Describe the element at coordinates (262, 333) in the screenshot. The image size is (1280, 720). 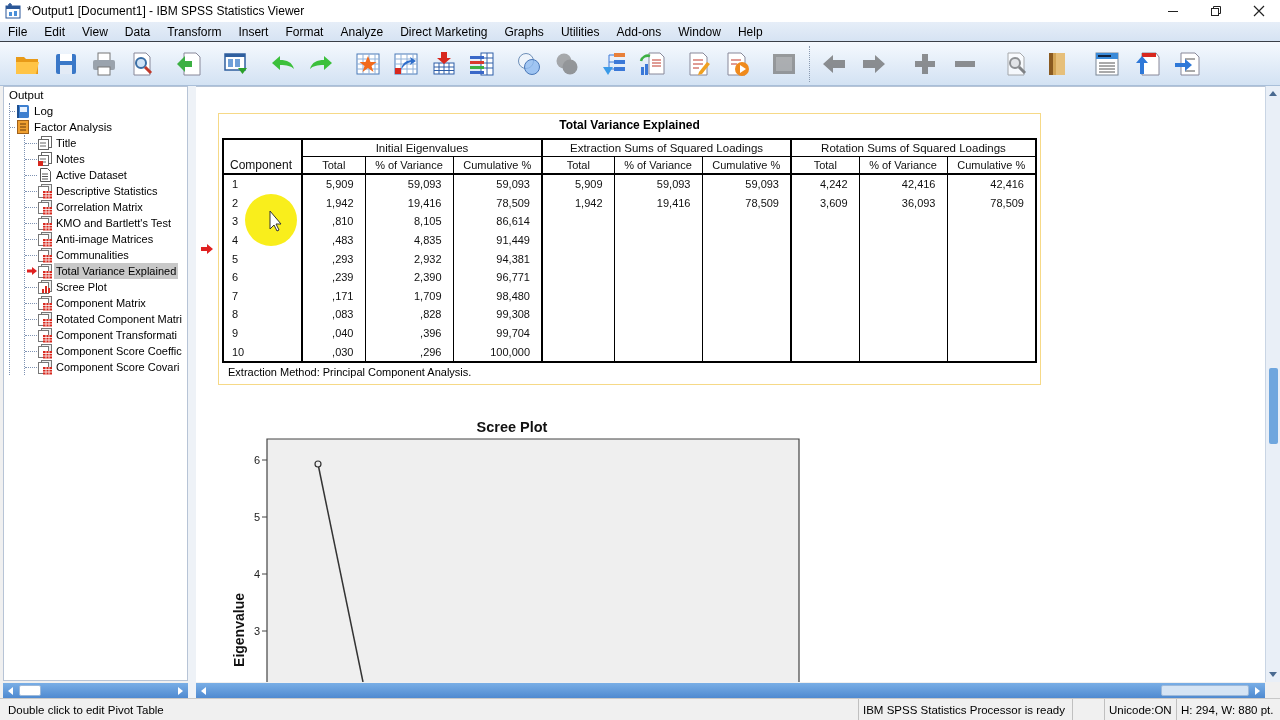
I see `row-label: 9` at that location.